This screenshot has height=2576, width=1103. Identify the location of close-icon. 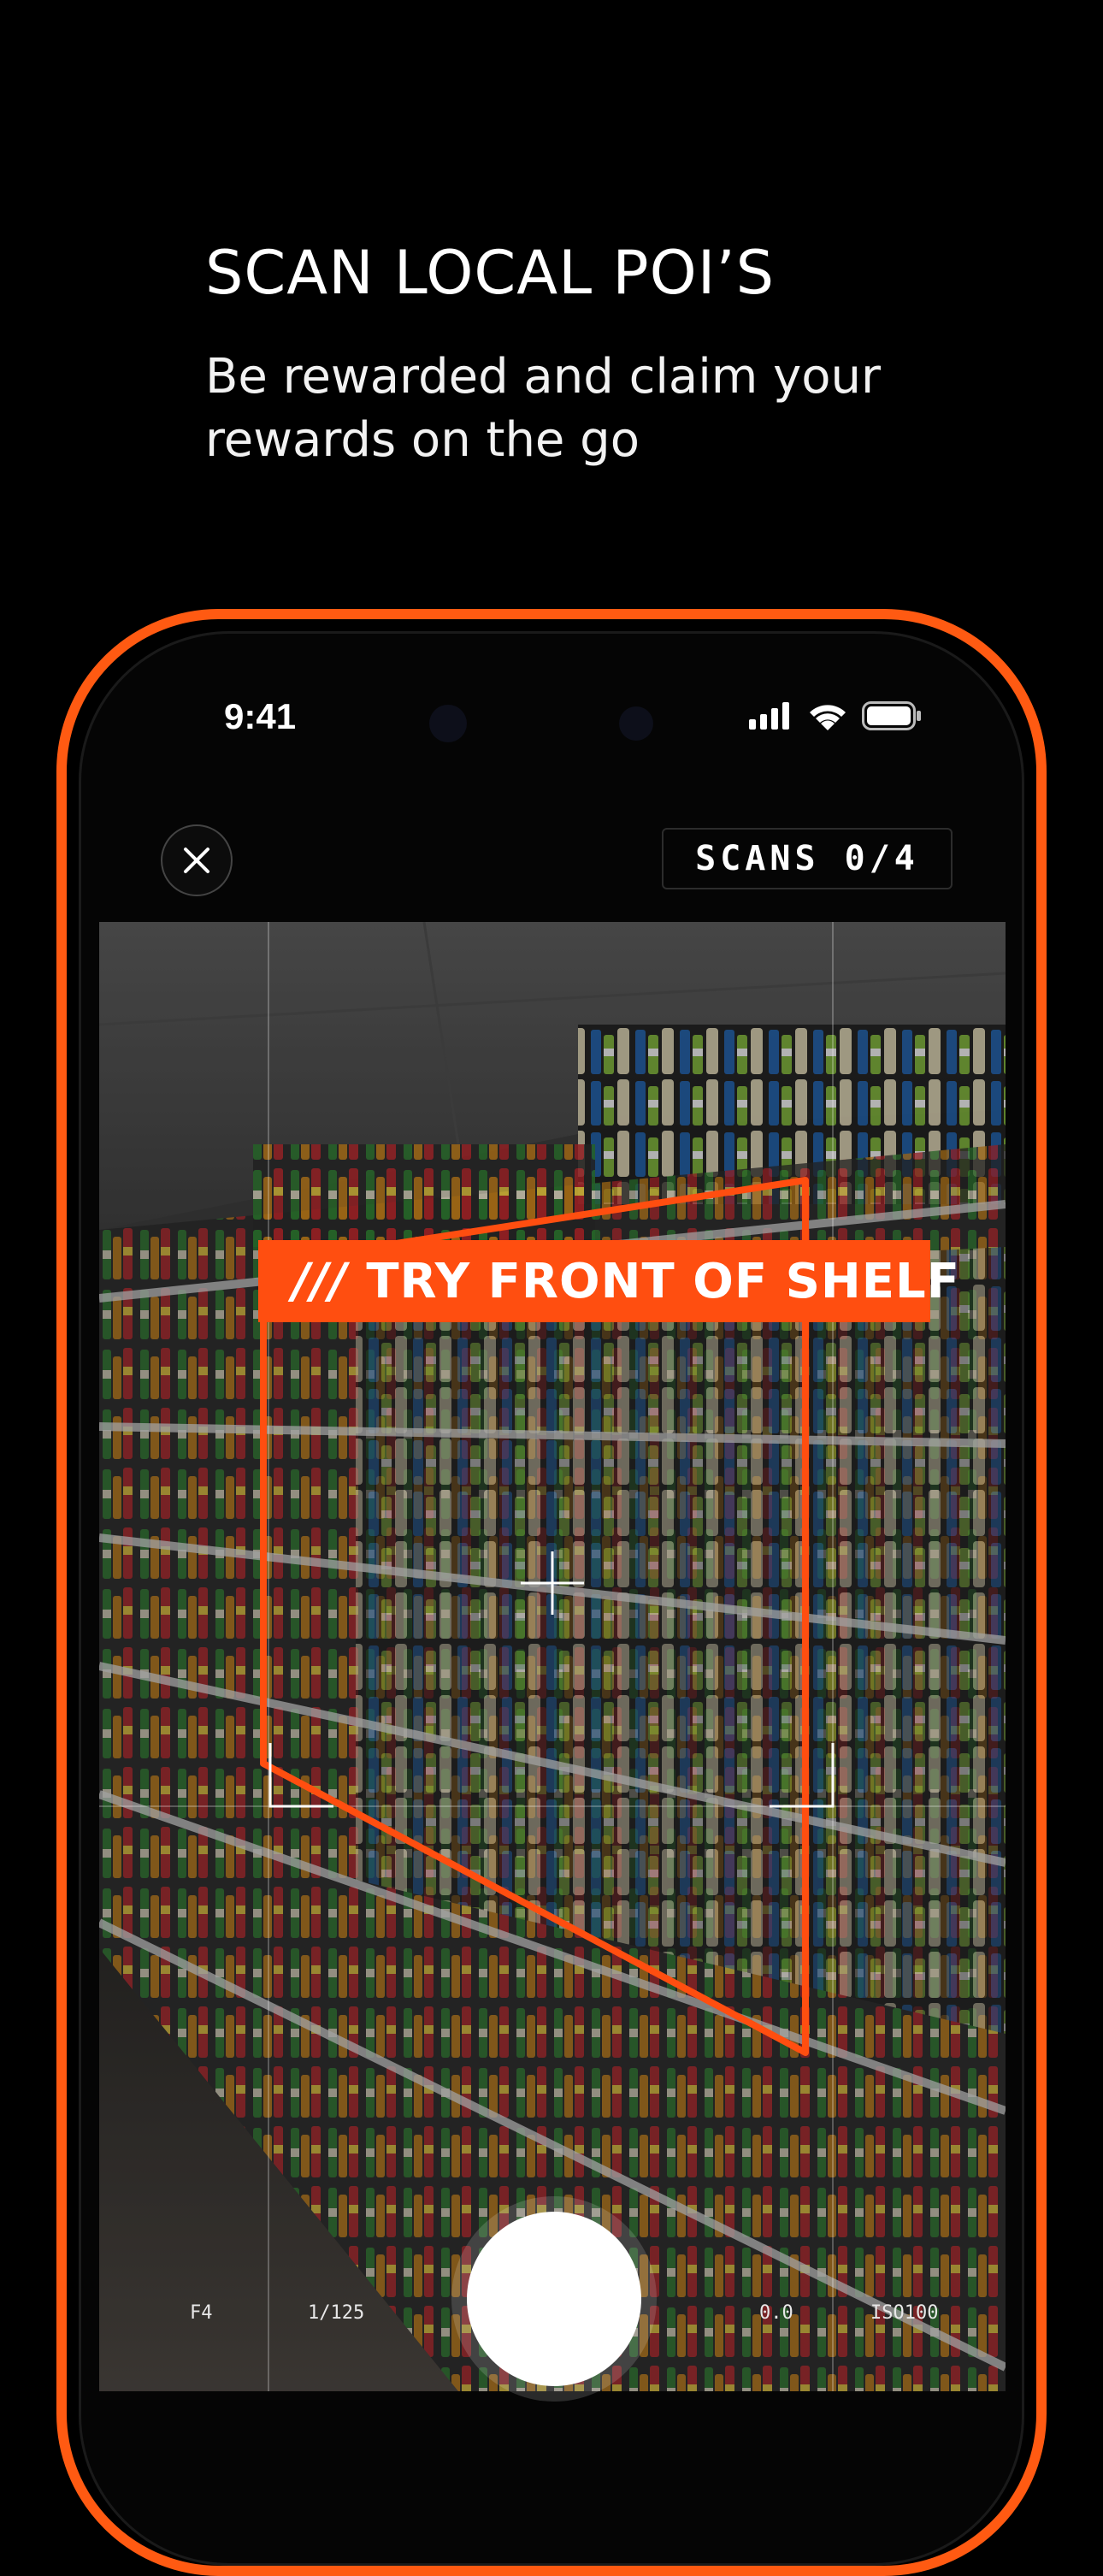
(196, 860).